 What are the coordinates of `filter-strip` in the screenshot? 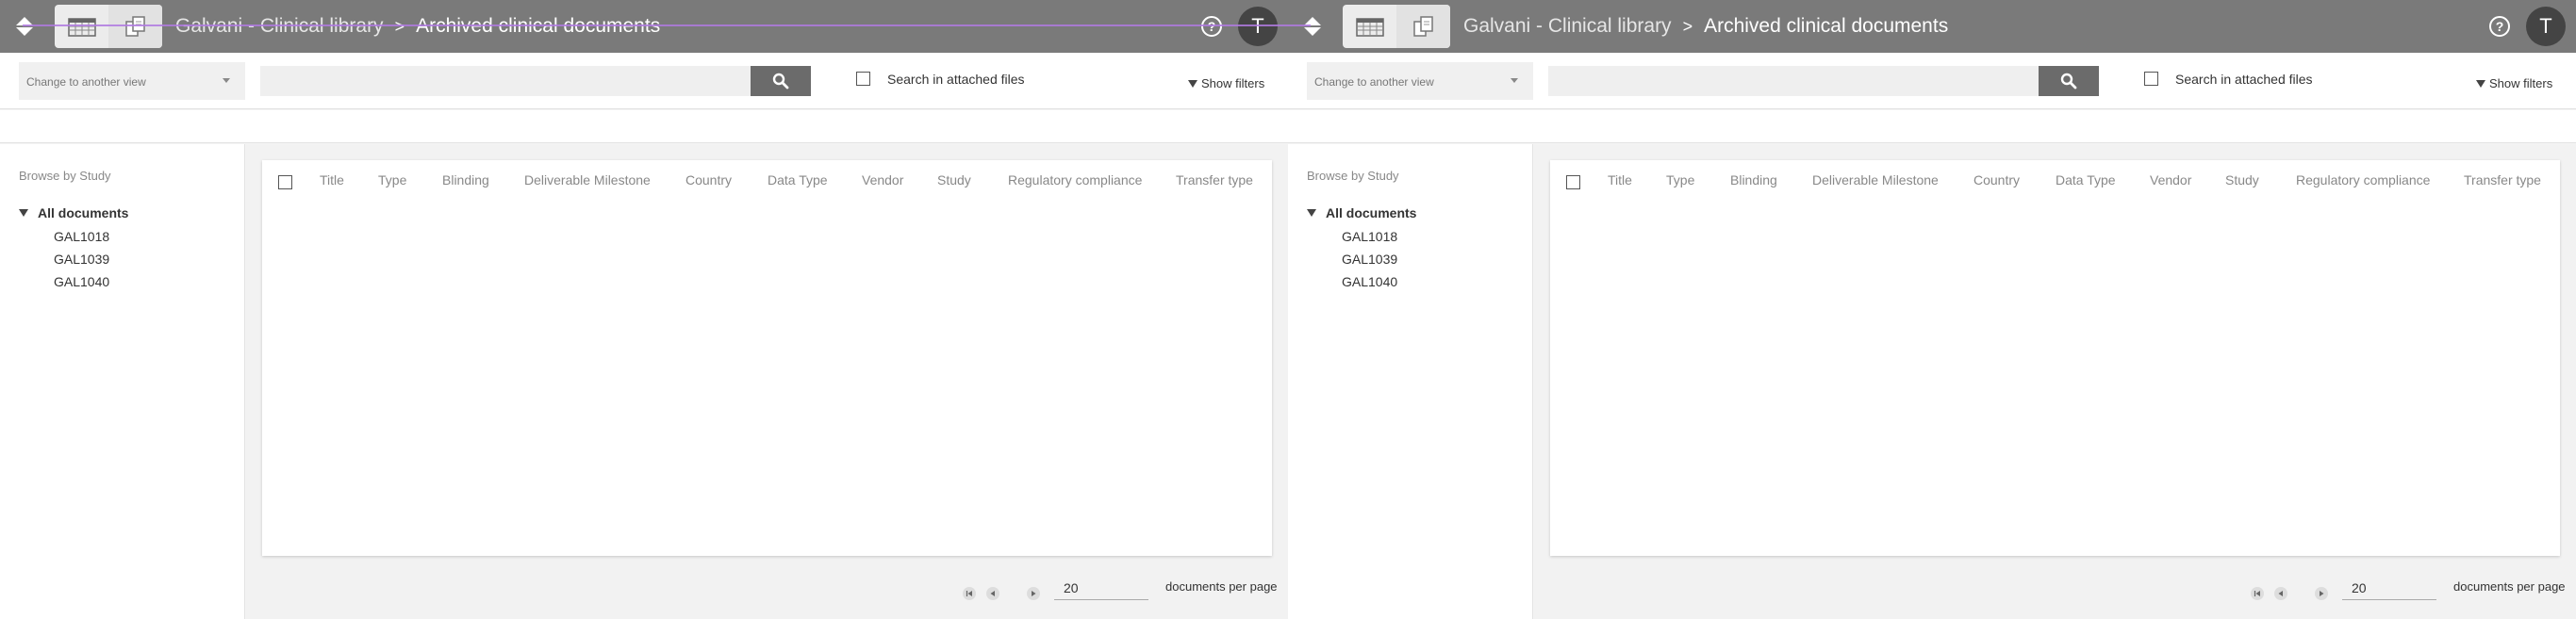 It's located at (1932, 126).